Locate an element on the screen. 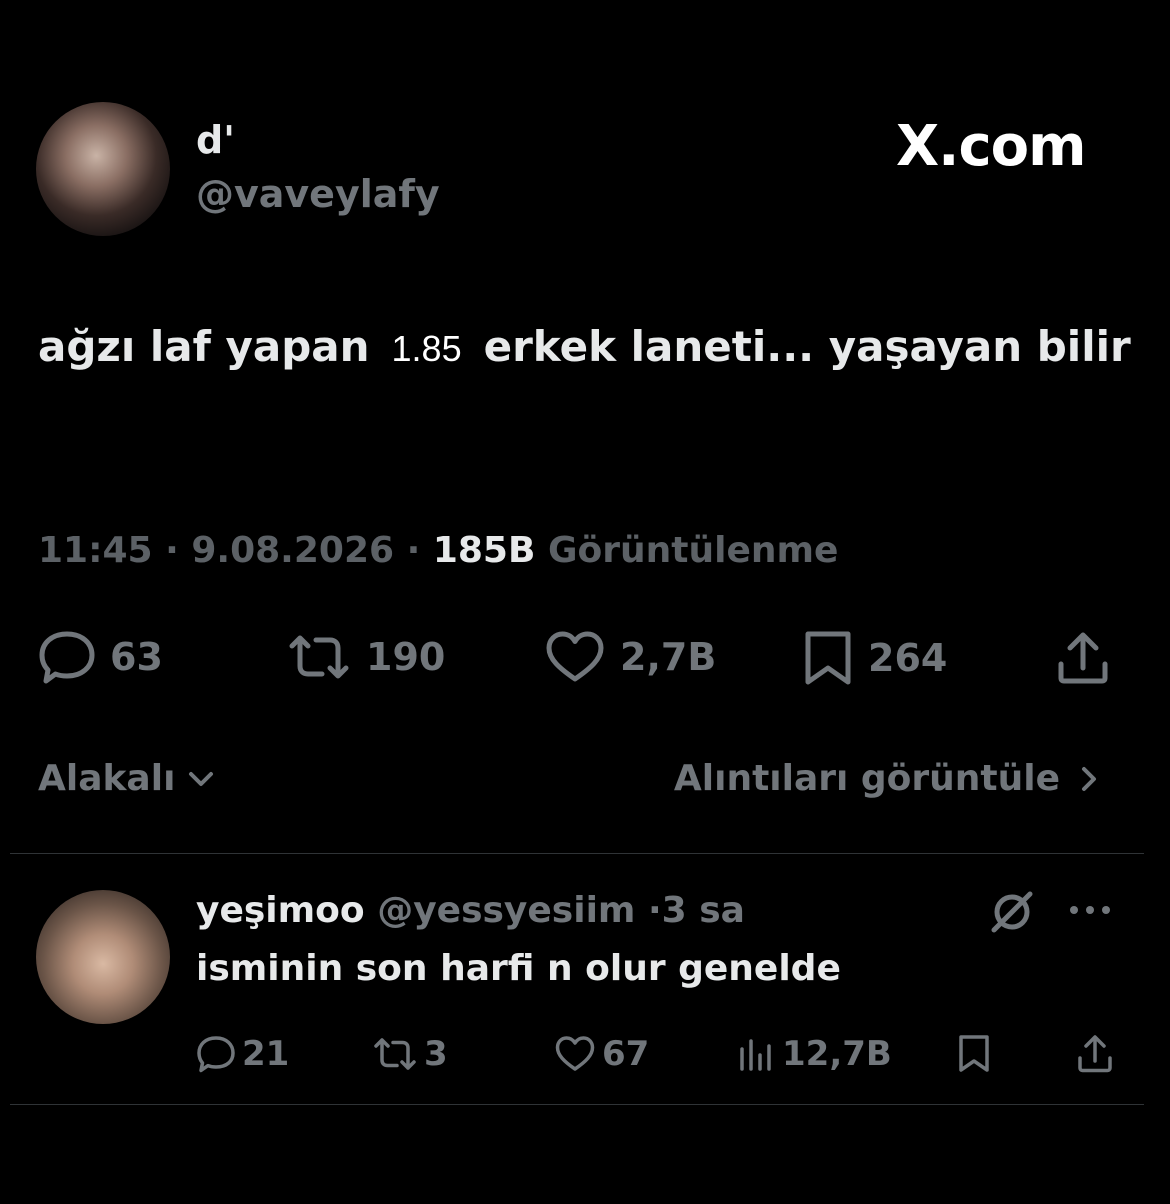 The width and height of the screenshot is (1170, 1204). reply-like-count: 67 is located at coordinates (626, 1054).